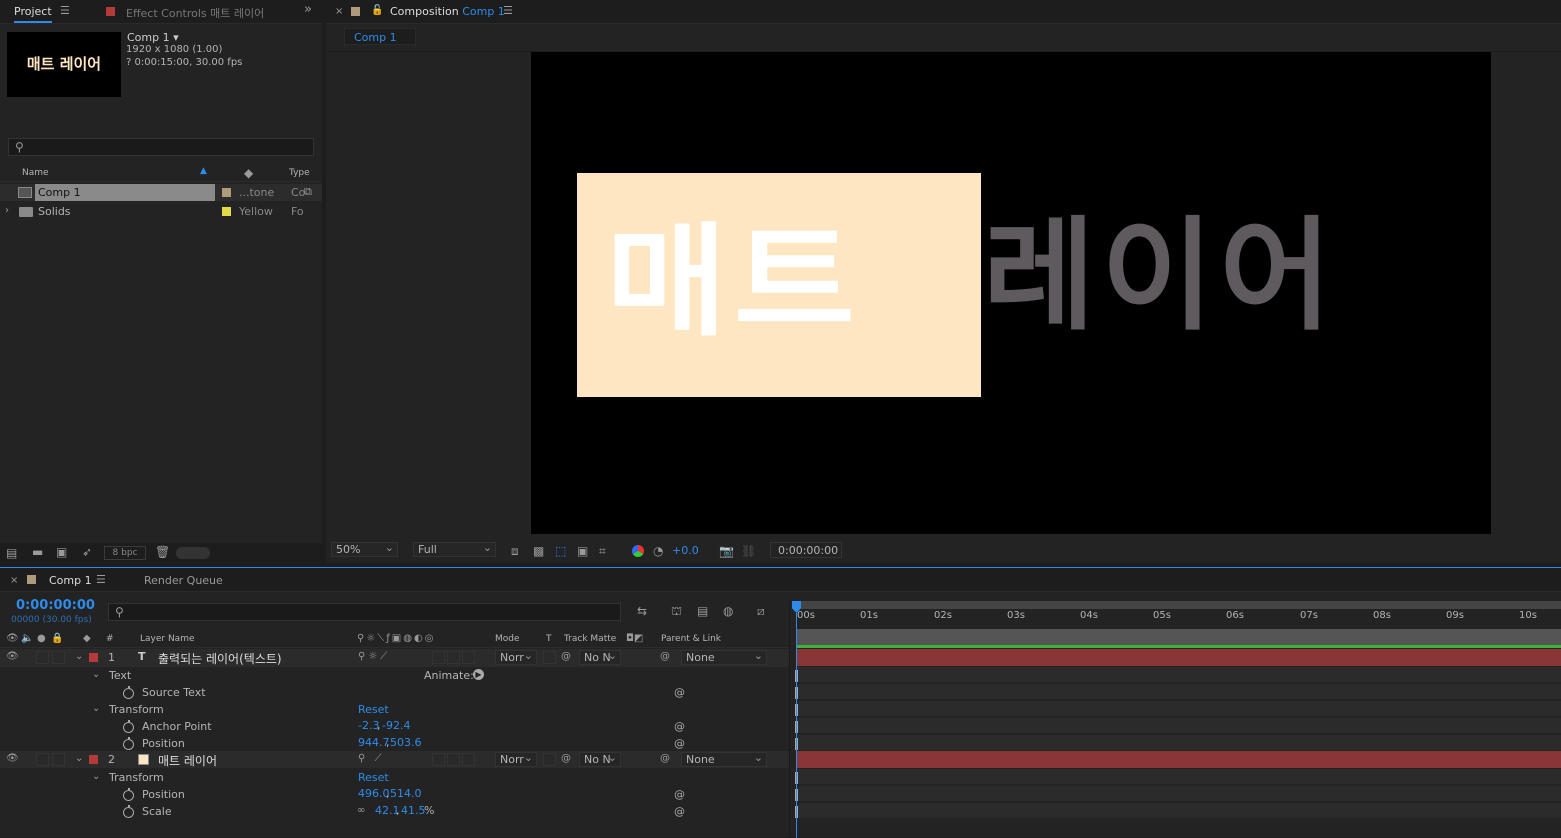 This screenshot has height=838, width=1561. What do you see at coordinates (96, 675) in the screenshot?
I see `text-group-chevron-icon: ⌄` at bounding box center [96, 675].